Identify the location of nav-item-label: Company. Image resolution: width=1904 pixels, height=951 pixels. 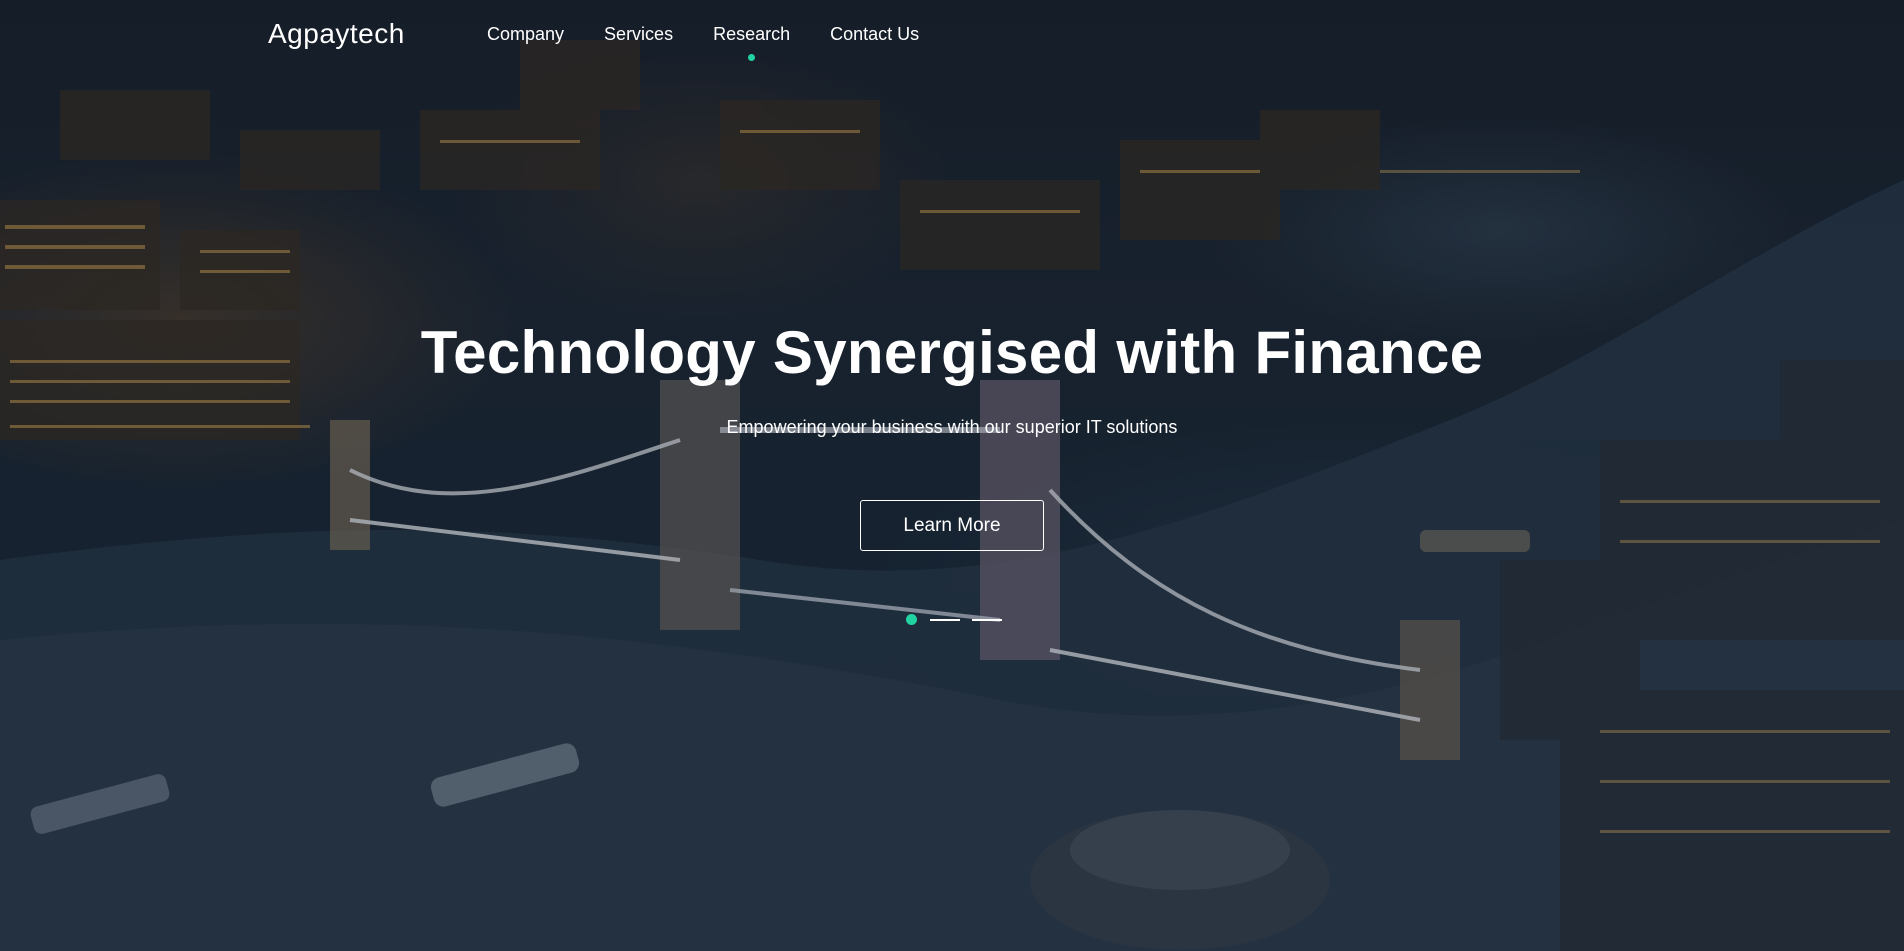
(526, 34).